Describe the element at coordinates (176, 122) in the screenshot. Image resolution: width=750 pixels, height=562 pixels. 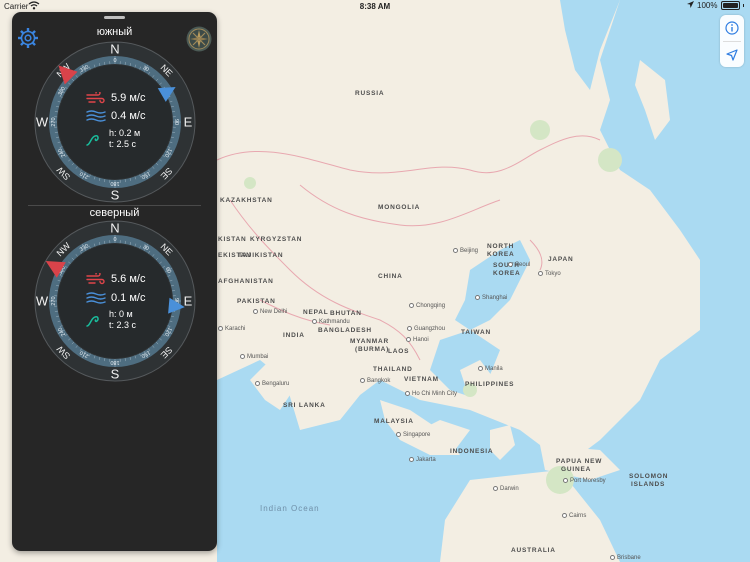
I see `station-1-degree-label: 90` at that location.